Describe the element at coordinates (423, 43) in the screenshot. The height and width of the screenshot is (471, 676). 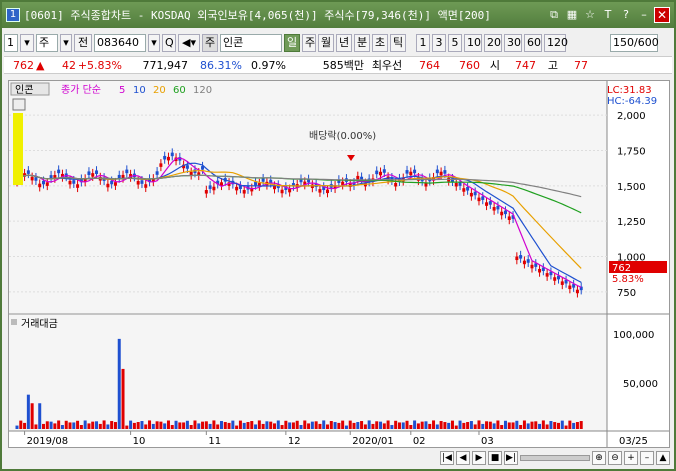
I see `count-button-1: 1` at that location.